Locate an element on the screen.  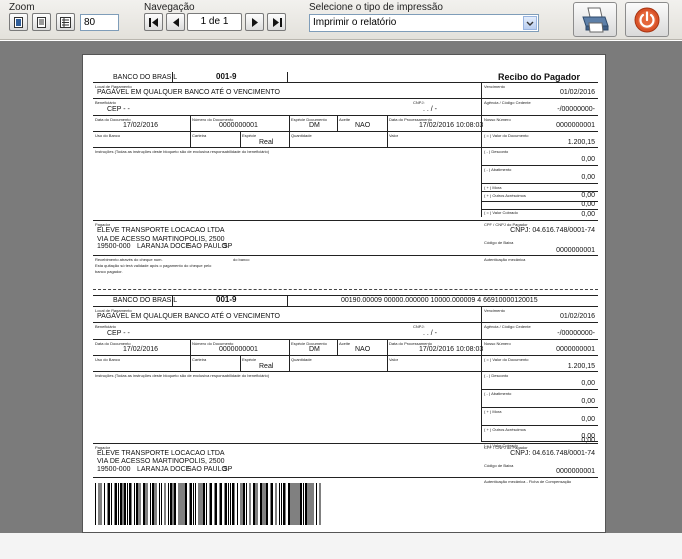
slip-payer-state: SP is located at coordinates (228, 469).